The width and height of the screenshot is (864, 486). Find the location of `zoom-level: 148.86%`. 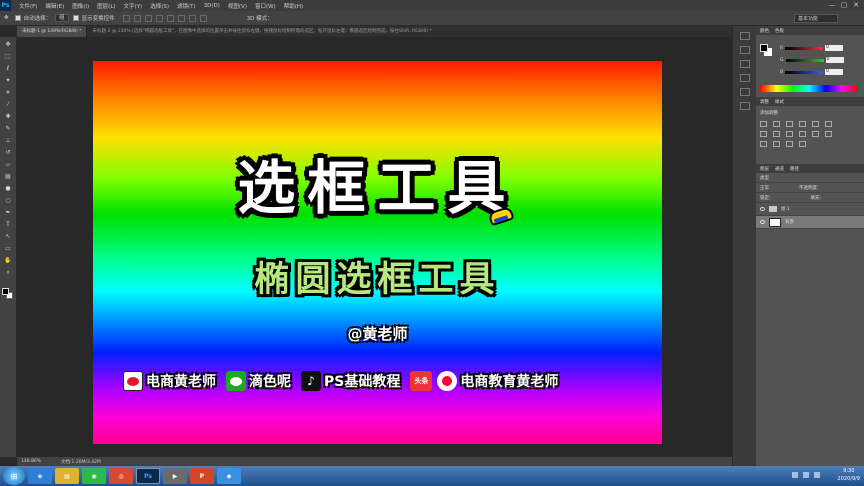

zoom-level: 148.86% is located at coordinates (31, 461).